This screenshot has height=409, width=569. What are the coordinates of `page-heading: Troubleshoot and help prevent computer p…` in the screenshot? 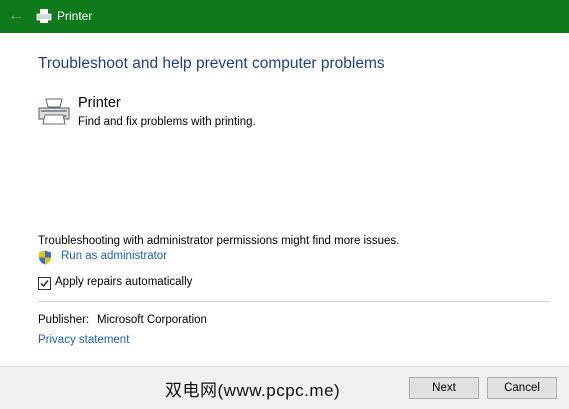 It's located at (211, 63).